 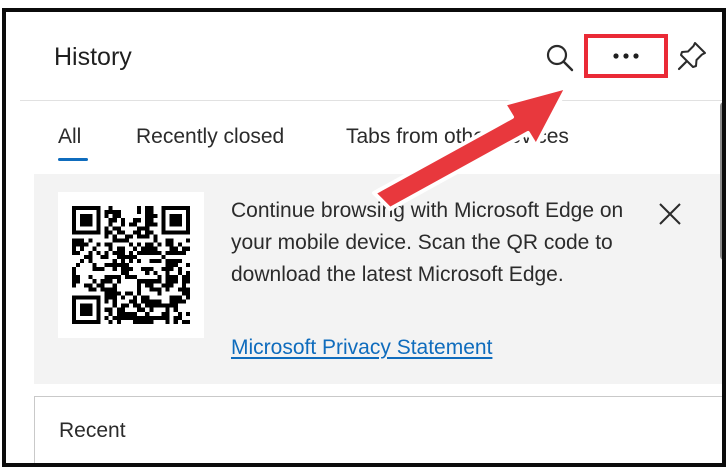 I want to click on tab-other-devices: Tabs from other devices, so click(x=457, y=137).